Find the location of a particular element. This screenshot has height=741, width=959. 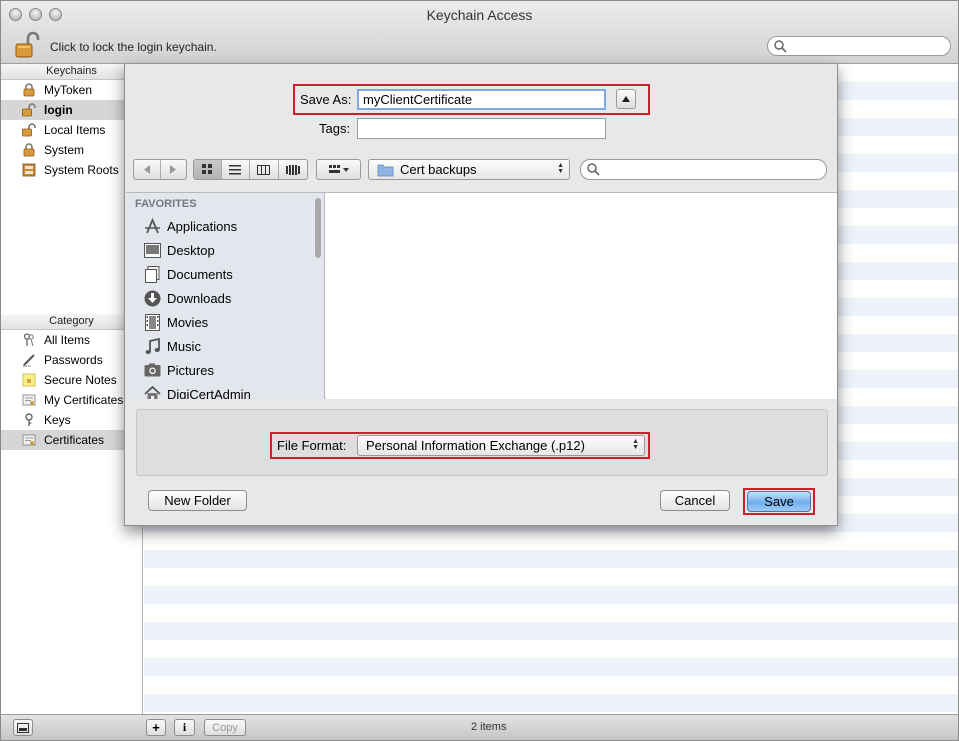

sidebar-item-label: MyToken is located at coordinates (68, 90).